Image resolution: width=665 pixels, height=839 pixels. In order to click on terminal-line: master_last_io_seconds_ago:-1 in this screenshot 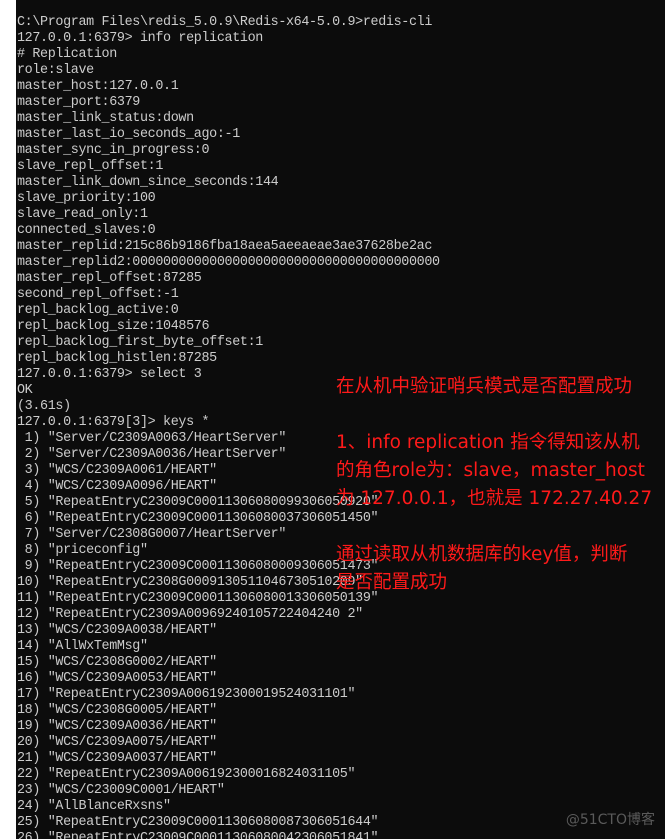, I will do `click(128, 134)`.